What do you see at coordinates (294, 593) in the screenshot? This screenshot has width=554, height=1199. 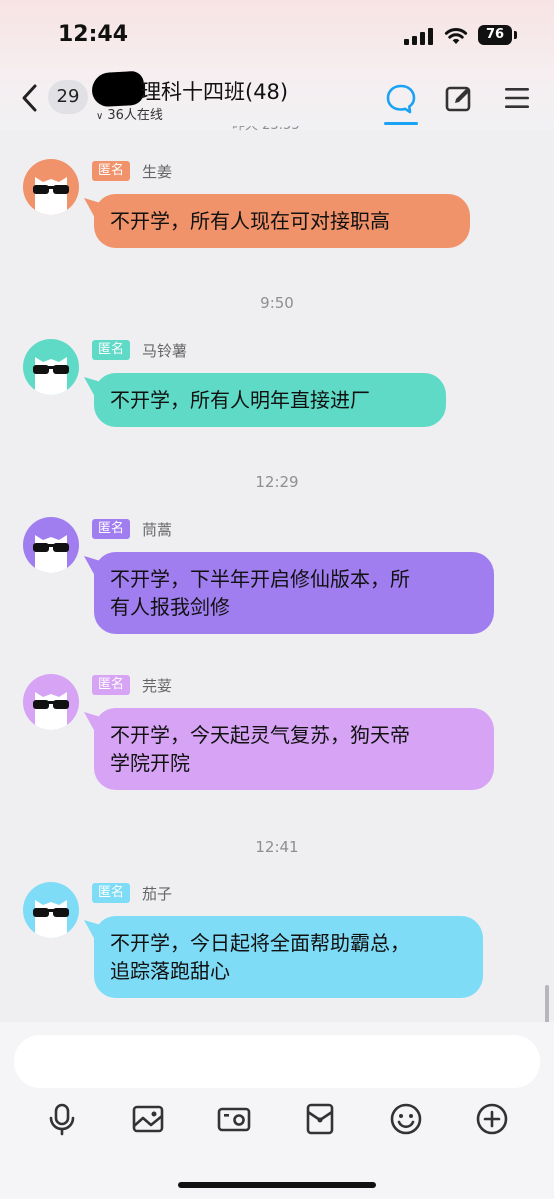 I see `message-bubble: 不开学，下半年开启修仙版本，所 有人报我剑修` at bounding box center [294, 593].